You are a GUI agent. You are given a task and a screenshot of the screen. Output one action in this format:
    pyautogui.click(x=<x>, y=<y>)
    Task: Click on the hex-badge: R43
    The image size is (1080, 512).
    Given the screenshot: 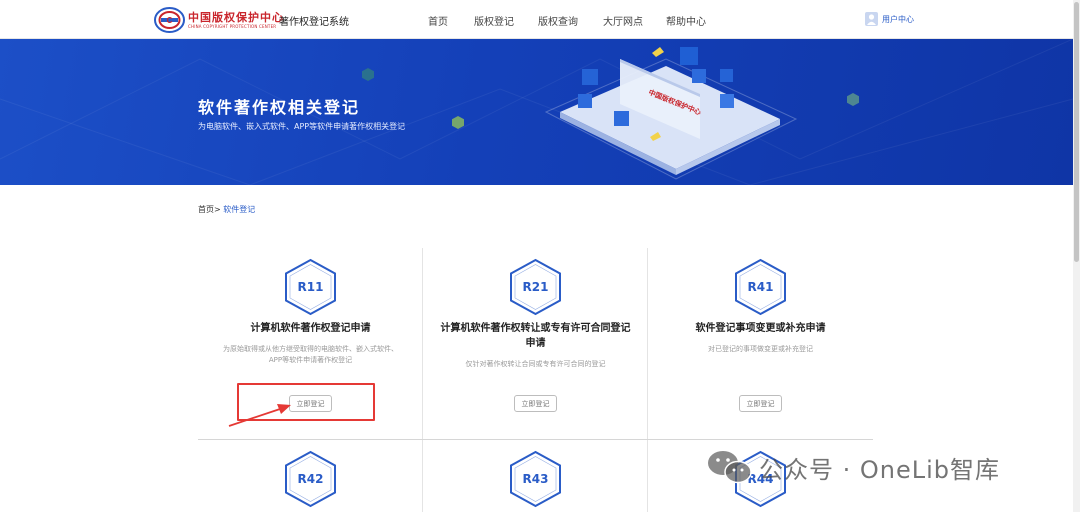 What is the action you would take?
    pyautogui.click(x=535, y=479)
    